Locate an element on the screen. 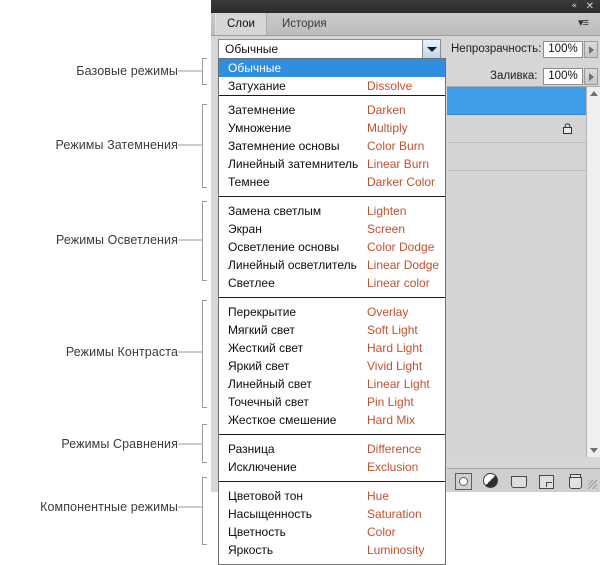 This screenshot has height=565, width=600. menu-item-label-en: Linear Dodge is located at coordinates (403, 265).